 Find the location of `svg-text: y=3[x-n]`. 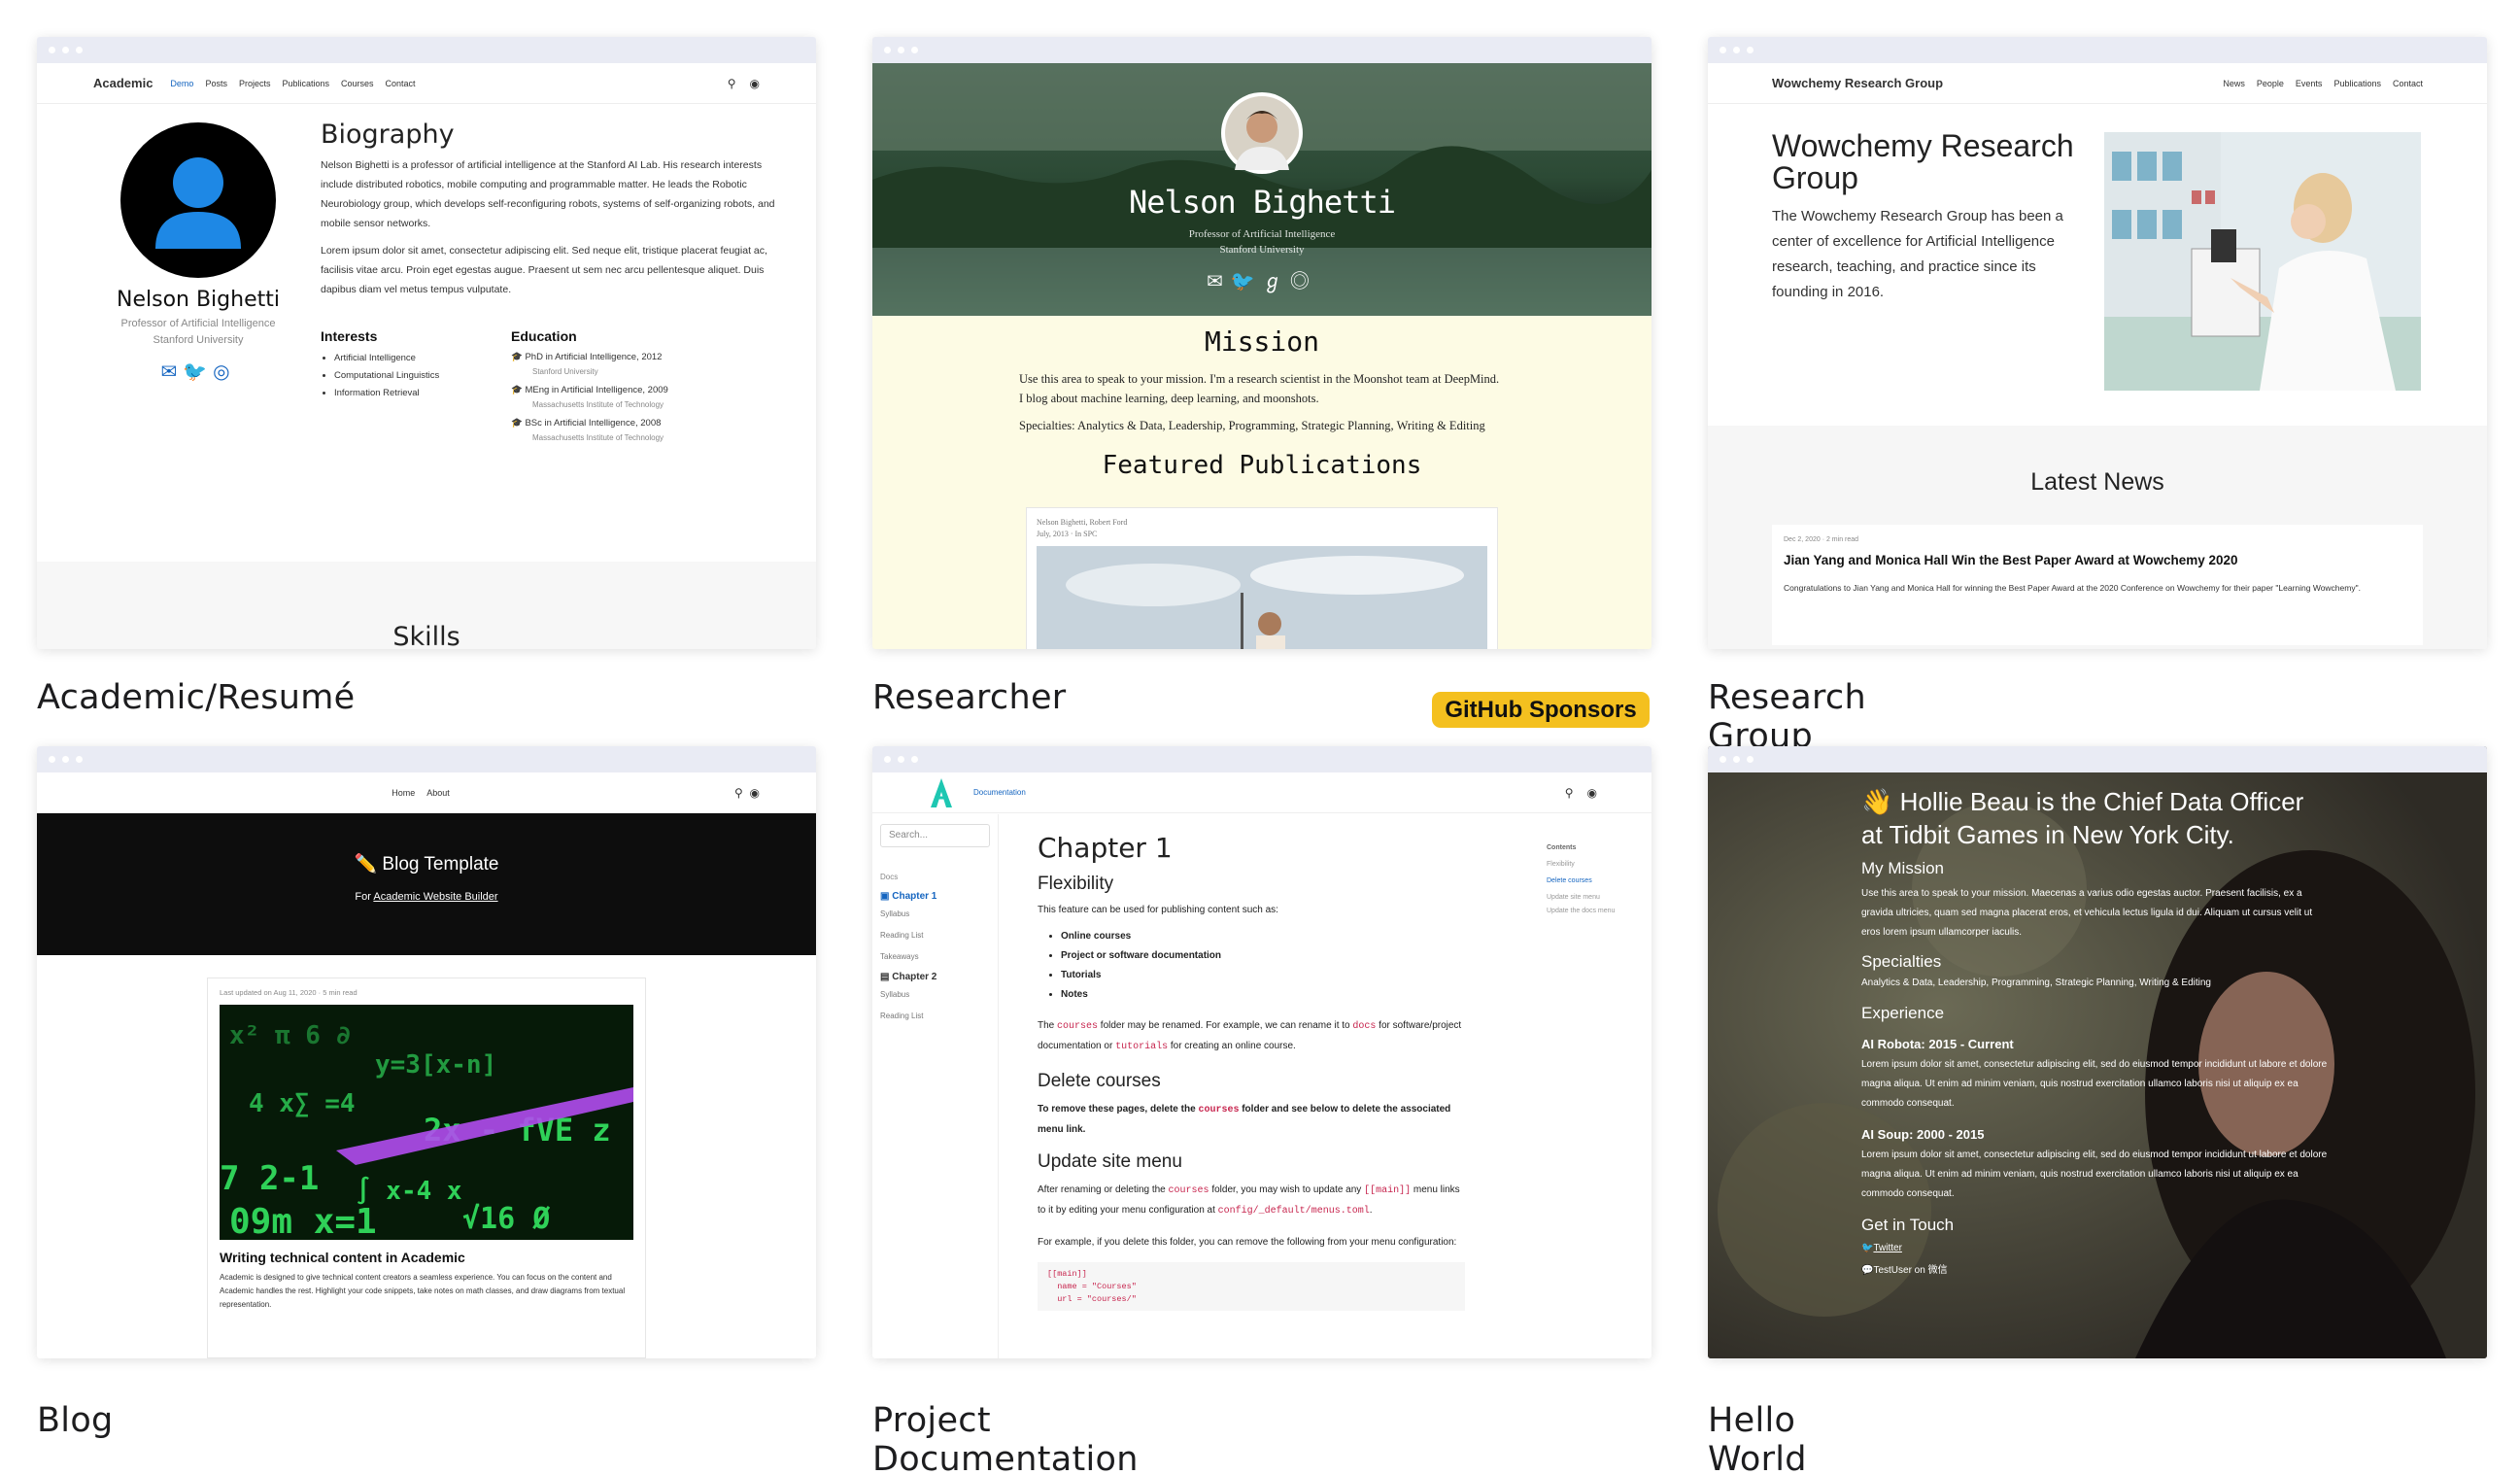

svg-text: y=3[x-n] is located at coordinates (435, 1065).